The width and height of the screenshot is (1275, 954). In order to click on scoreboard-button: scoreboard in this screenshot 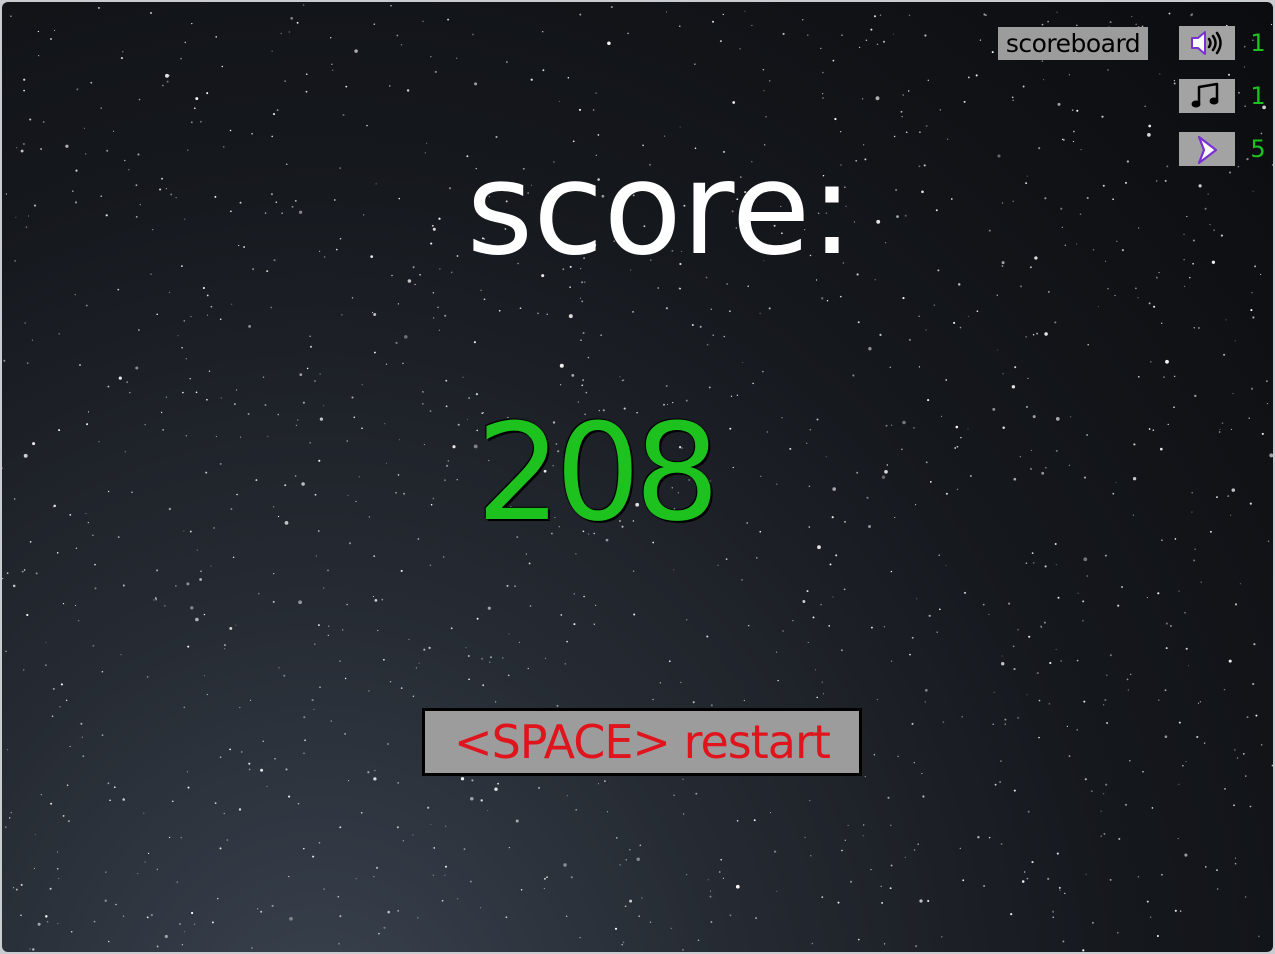, I will do `click(1073, 43)`.